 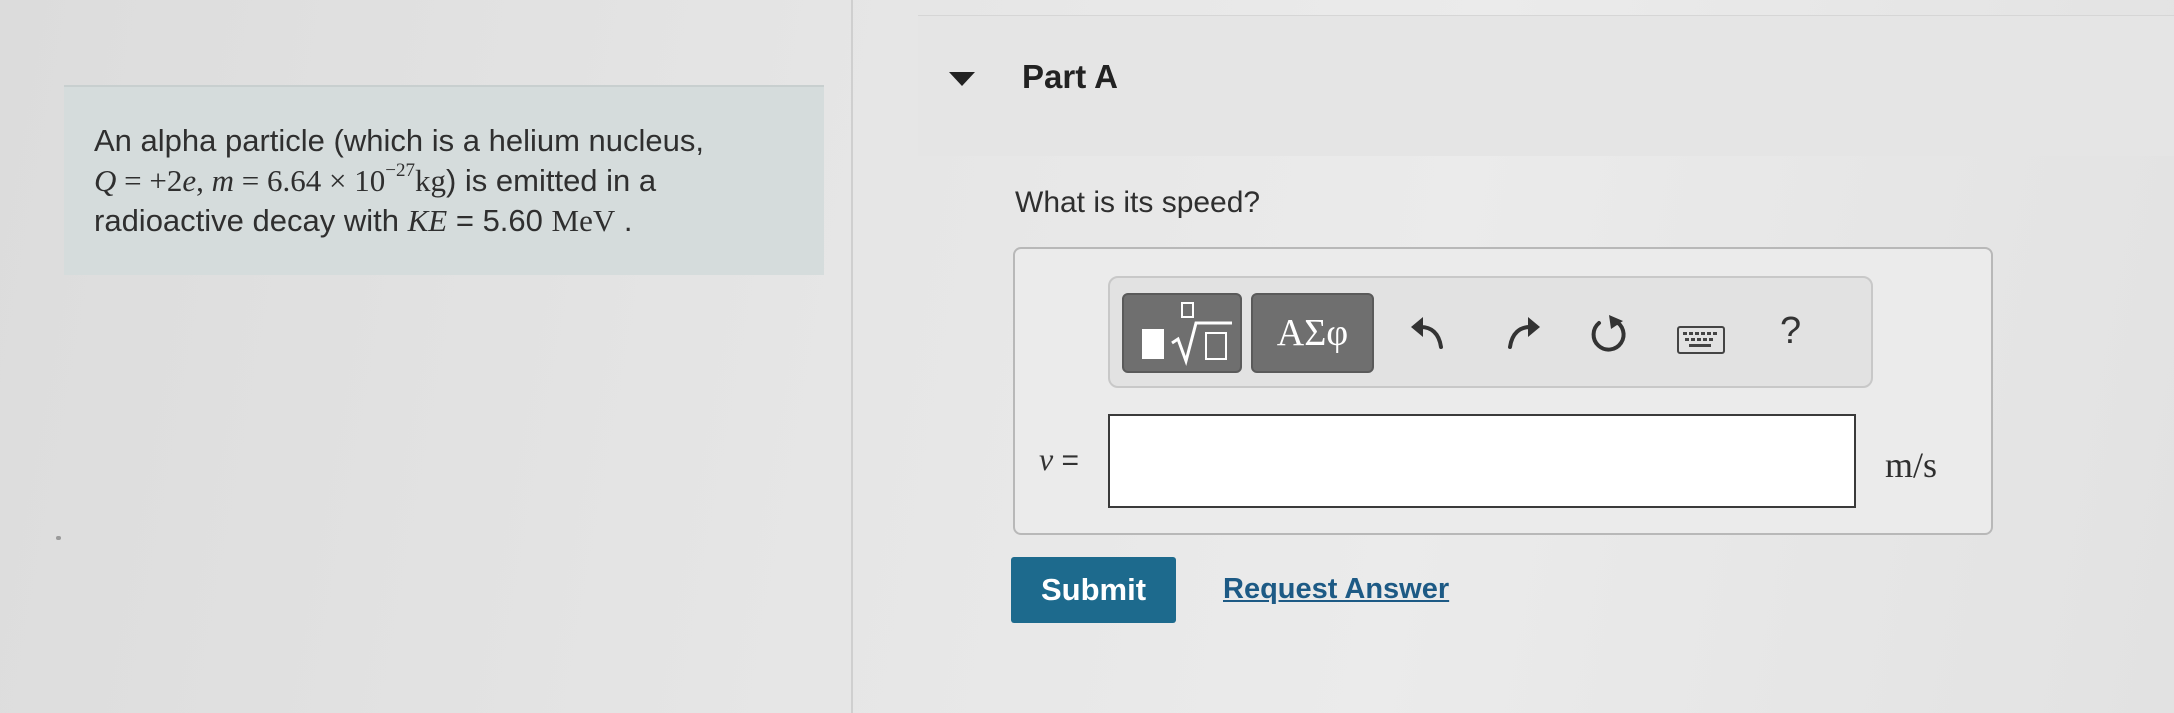 What do you see at coordinates (1523, 334) in the screenshot?
I see `redo-icon` at bounding box center [1523, 334].